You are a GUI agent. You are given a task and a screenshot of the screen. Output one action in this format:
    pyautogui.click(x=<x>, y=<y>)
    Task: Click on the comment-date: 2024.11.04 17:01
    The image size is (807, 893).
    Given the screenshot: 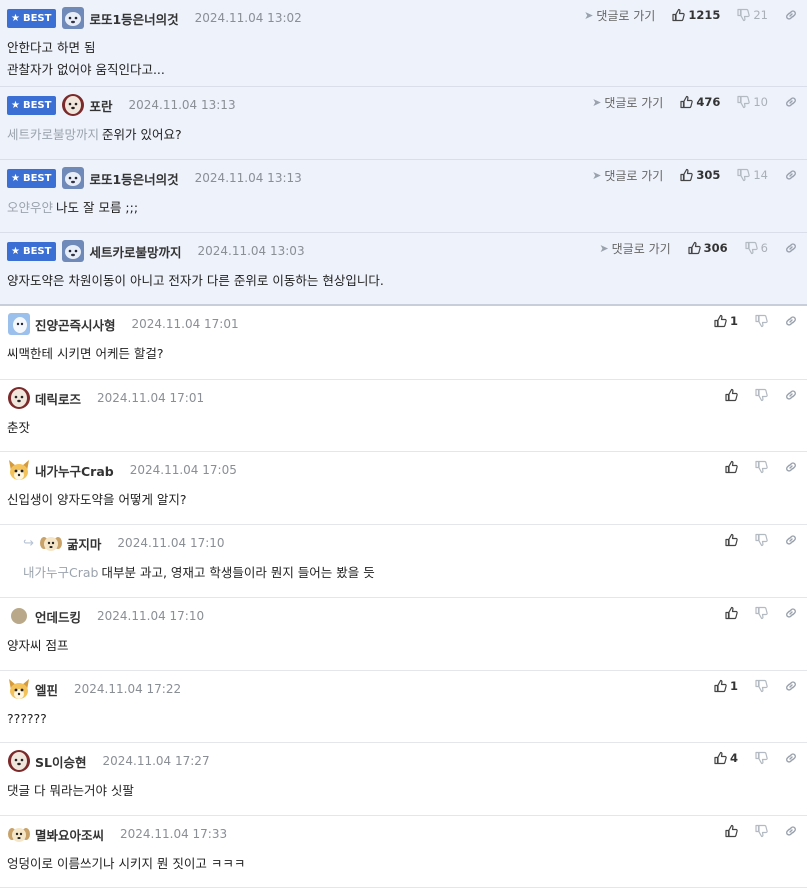 What is the action you would take?
    pyautogui.click(x=185, y=324)
    